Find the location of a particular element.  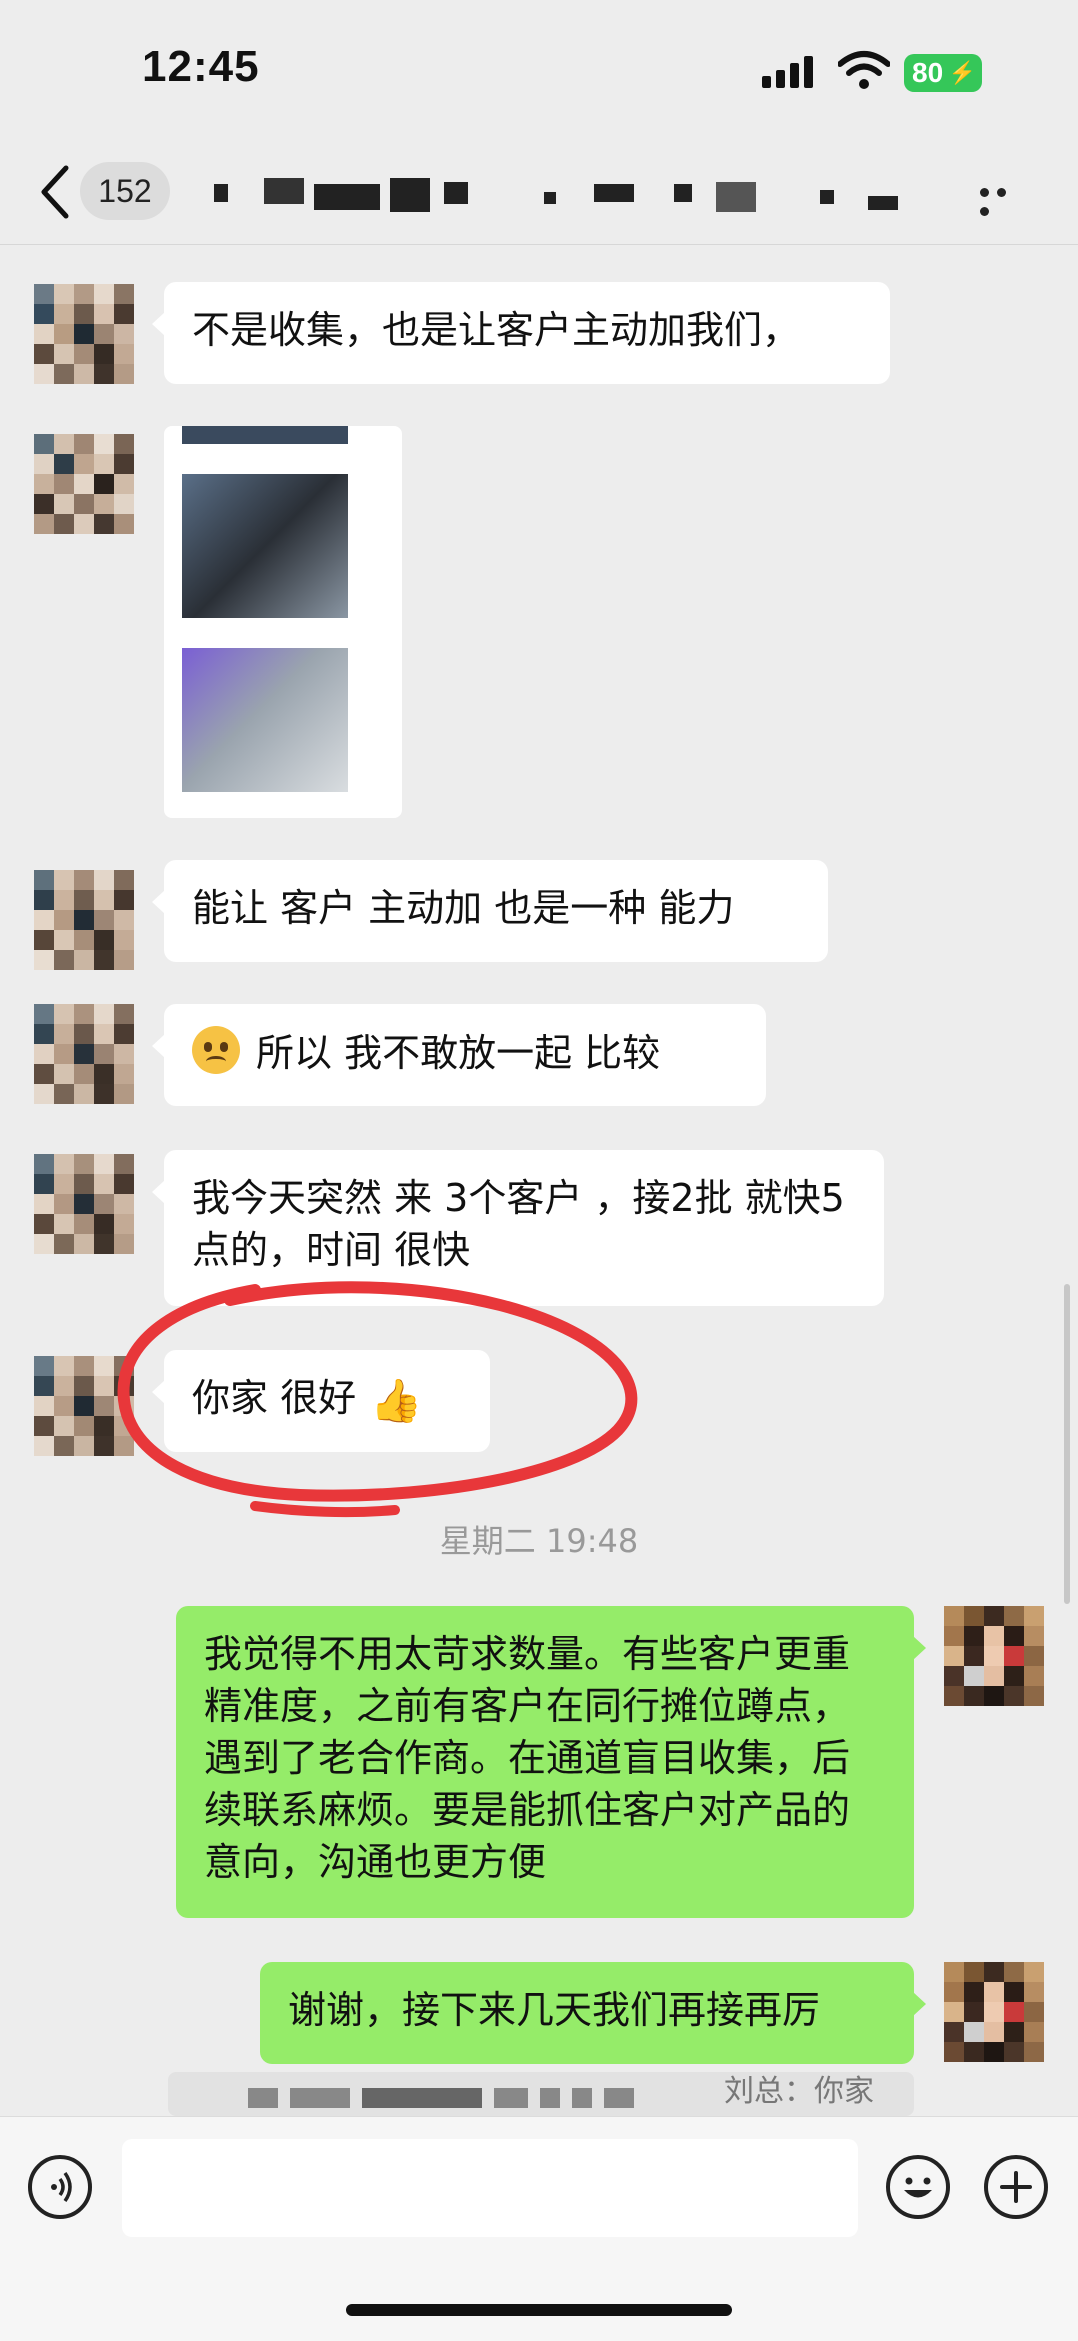

crying-face-icon is located at coordinates (216, 1050).